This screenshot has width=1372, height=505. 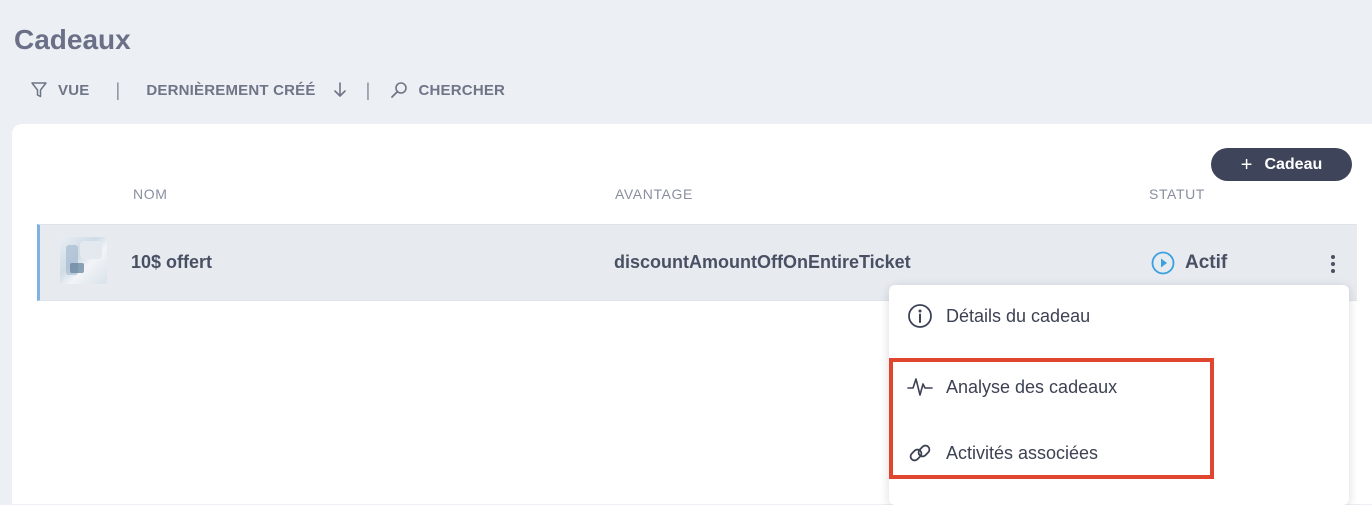 I want to click on play-circle-icon, so click(x=1163, y=263).